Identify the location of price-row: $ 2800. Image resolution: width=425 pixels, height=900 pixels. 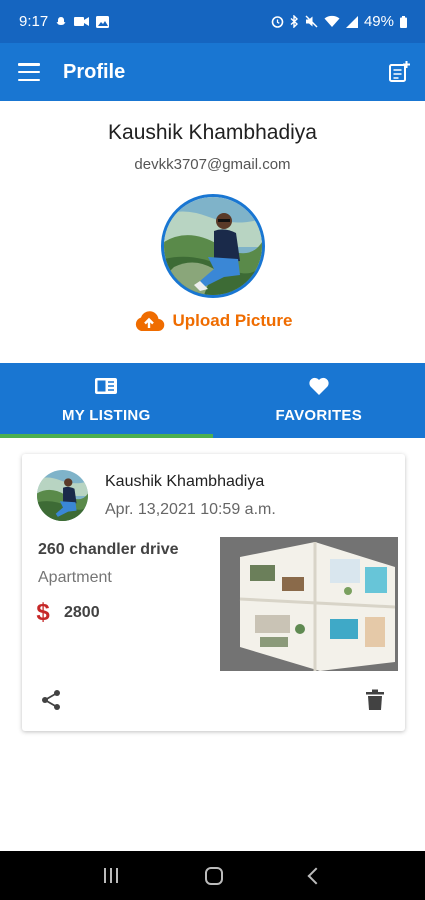
(67, 613).